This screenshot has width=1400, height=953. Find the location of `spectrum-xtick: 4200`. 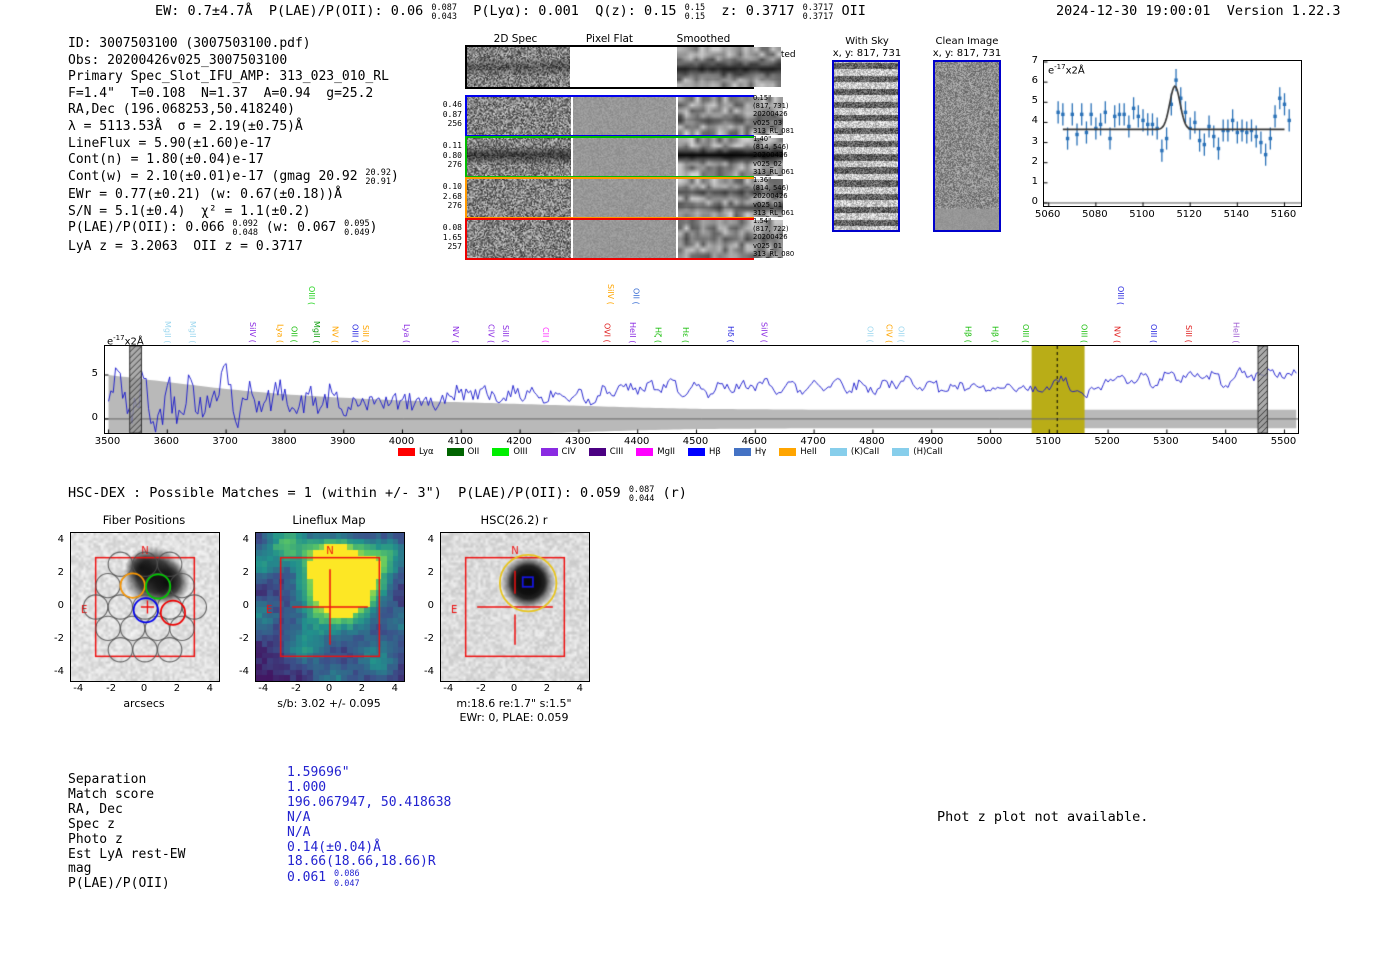

spectrum-xtick: 4200 is located at coordinates (519, 441).